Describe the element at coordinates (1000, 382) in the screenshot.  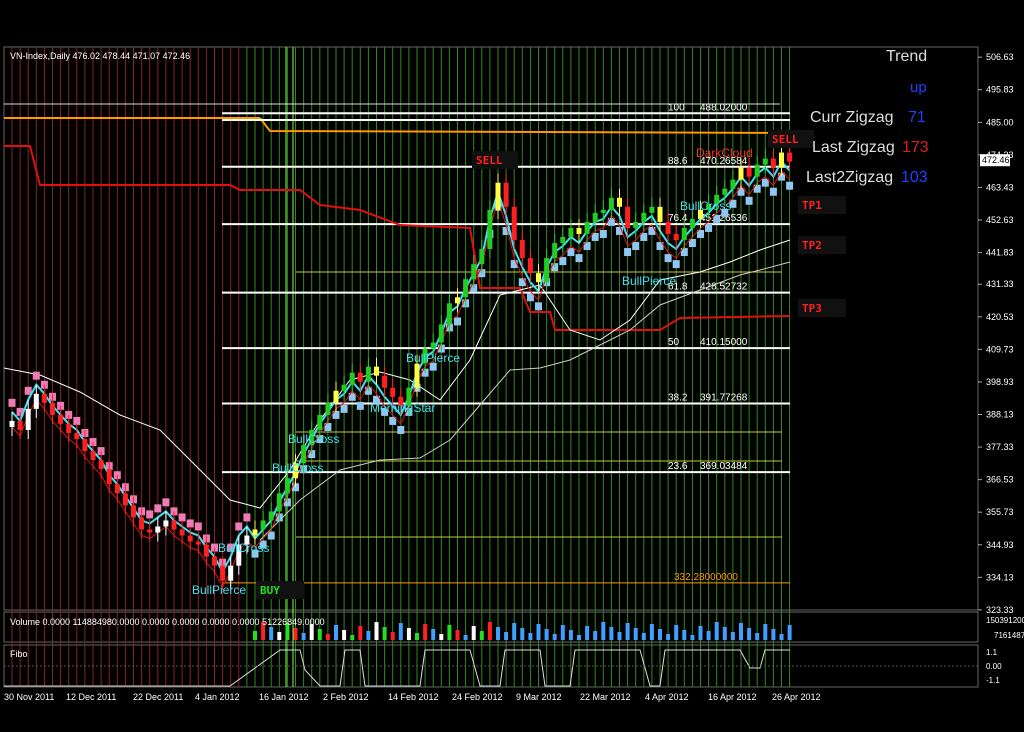
I see `y-tick-label: 398.93` at that location.